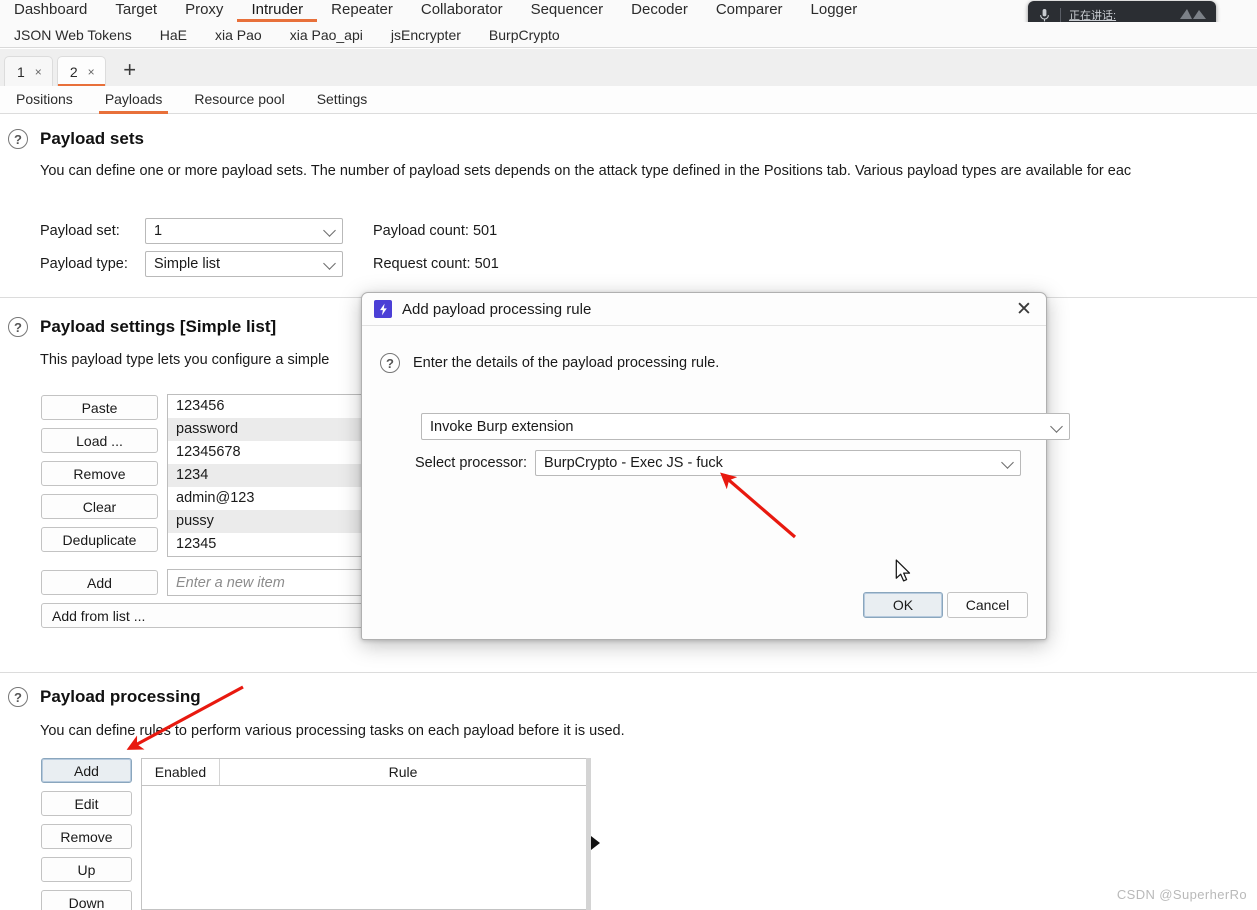 This screenshot has width=1257, height=910. What do you see at coordinates (204, 11) in the screenshot?
I see `main-tab-proxy: Proxy` at bounding box center [204, 11].